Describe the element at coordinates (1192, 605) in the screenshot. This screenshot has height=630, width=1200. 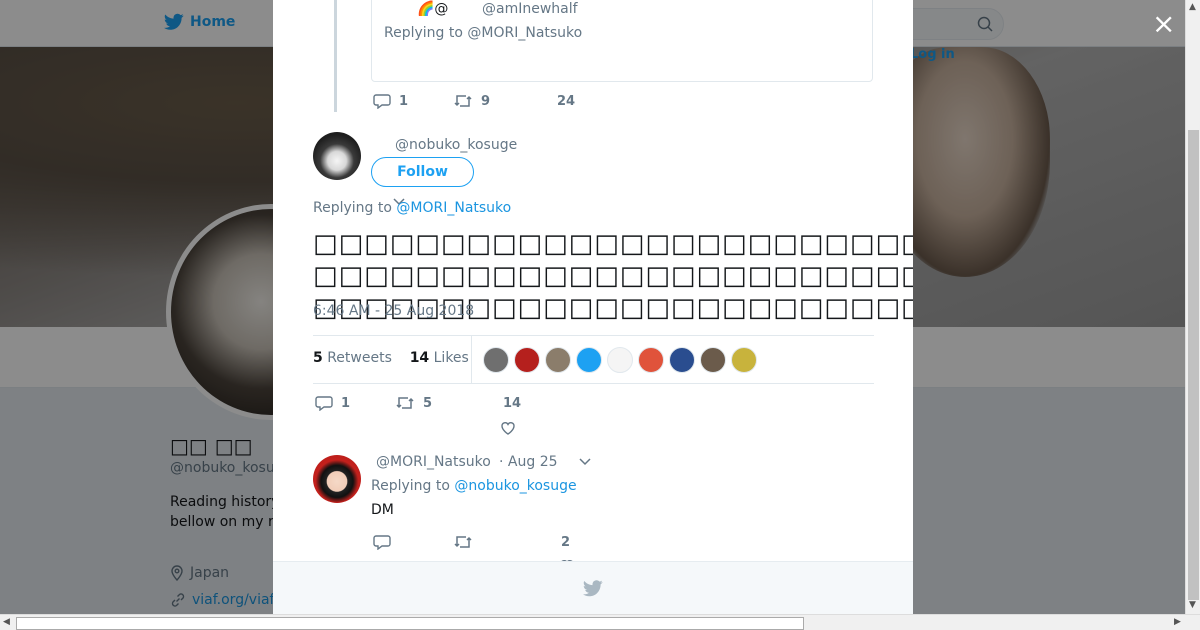
I see `scroll-down-arrow: ▼` at that location.